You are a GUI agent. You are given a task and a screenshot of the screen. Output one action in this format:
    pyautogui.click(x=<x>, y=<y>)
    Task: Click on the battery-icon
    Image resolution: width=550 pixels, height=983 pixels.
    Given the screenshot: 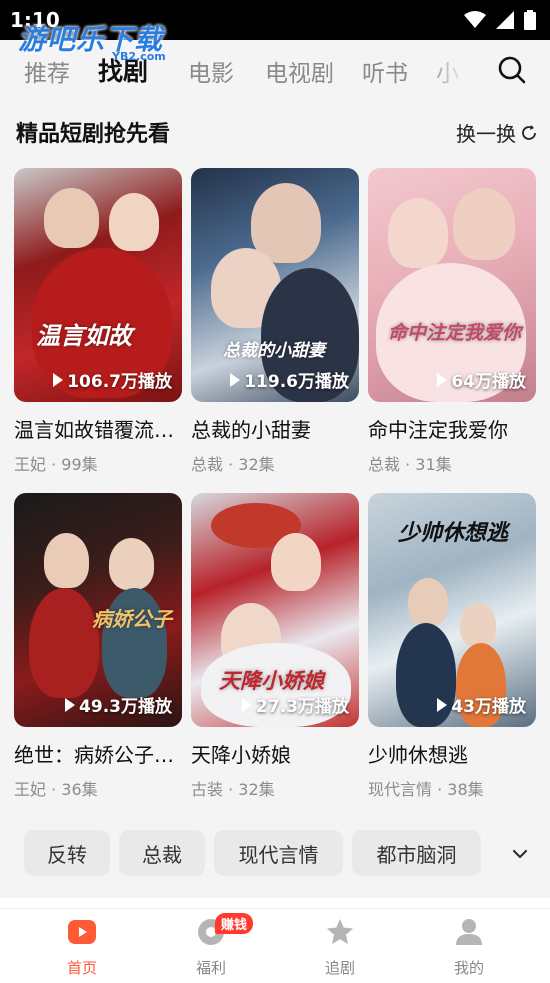 What is the action you would take?
    pyautogui.click(x=530, y=20)
    